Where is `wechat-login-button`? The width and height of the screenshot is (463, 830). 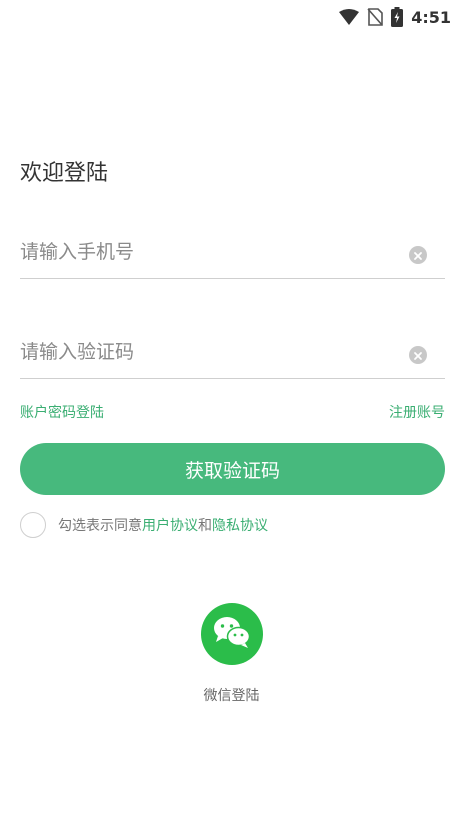 wechat-login-button is located at coordinates (231, 634).